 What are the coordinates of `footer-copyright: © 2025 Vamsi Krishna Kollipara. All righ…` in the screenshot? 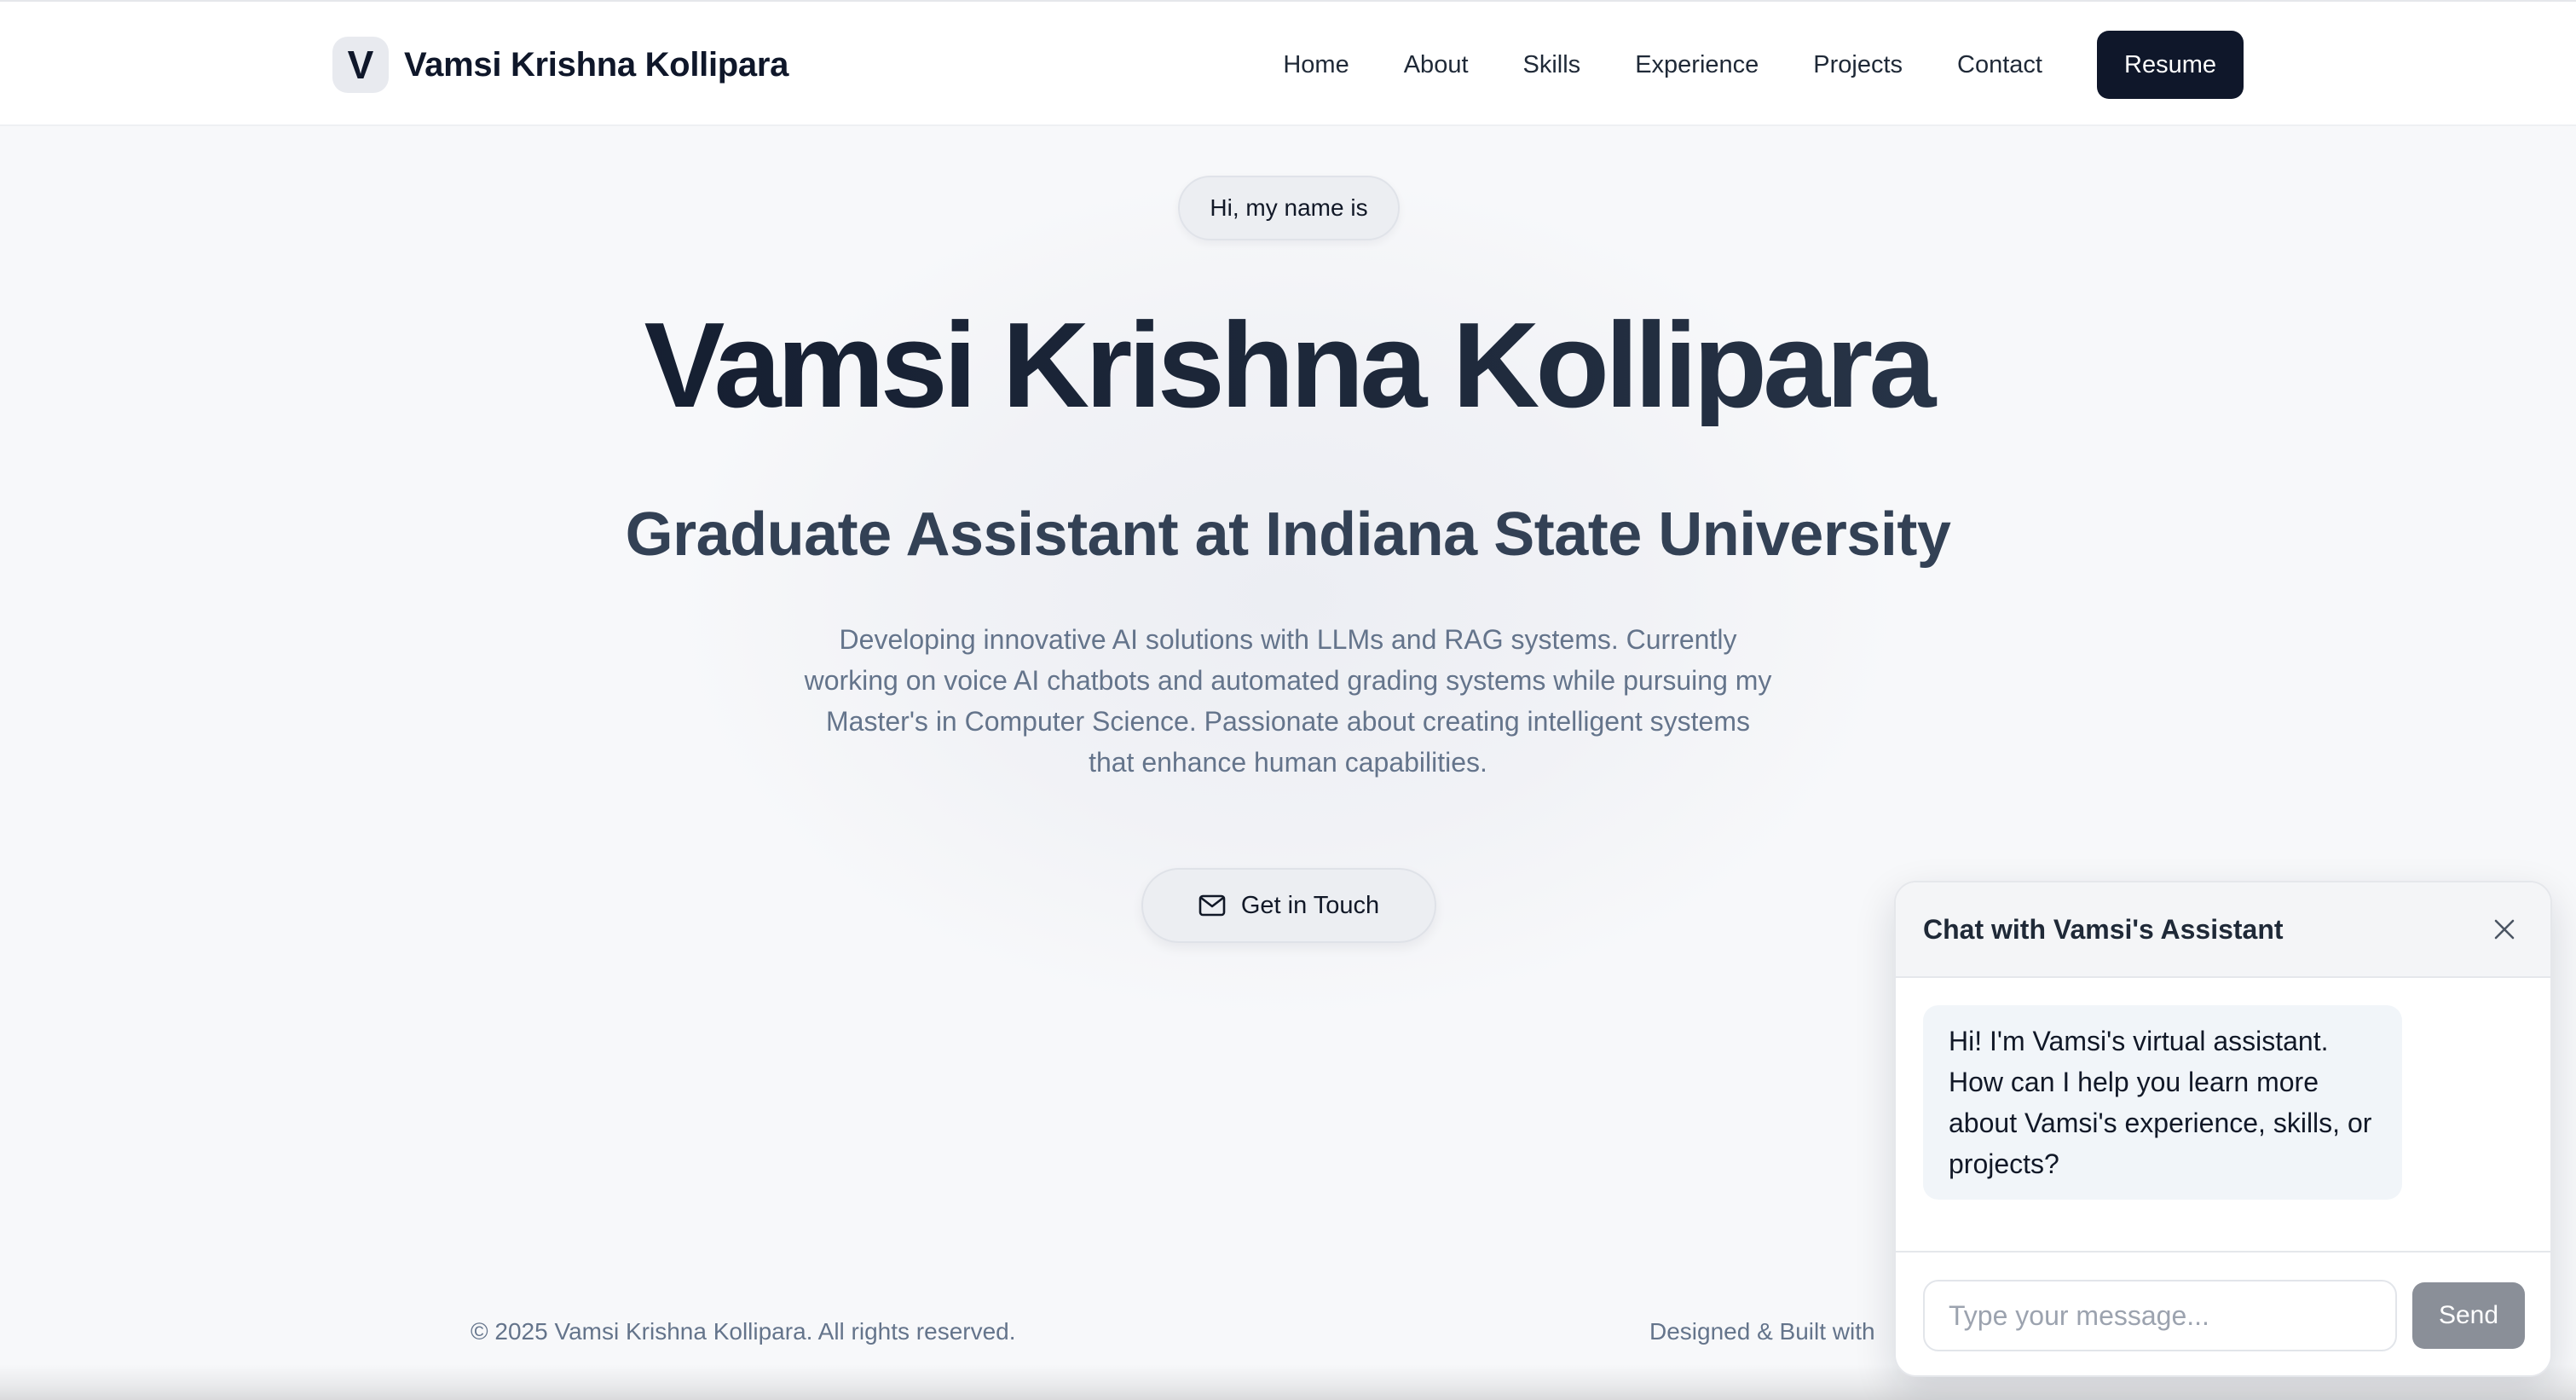 It's located at (743, 1331).